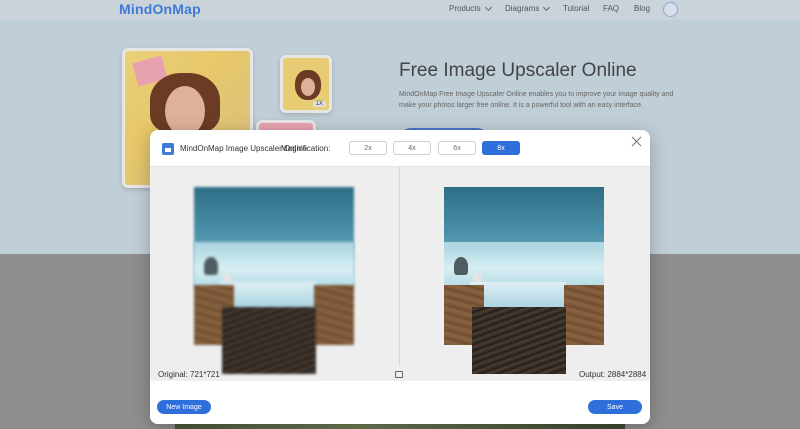  I want to click on nav-tutorial-label: Tutorial, so click(576, 8).